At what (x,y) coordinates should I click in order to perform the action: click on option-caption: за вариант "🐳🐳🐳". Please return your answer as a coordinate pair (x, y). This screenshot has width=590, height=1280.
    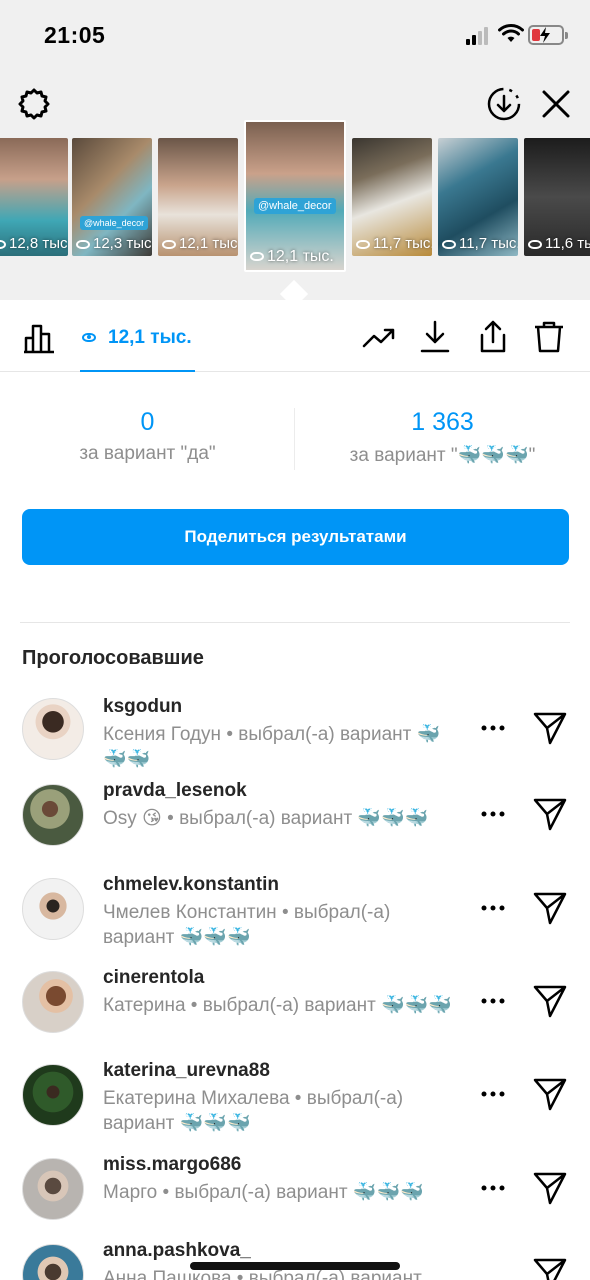
    Looking at the image, I should click on (442, 455).